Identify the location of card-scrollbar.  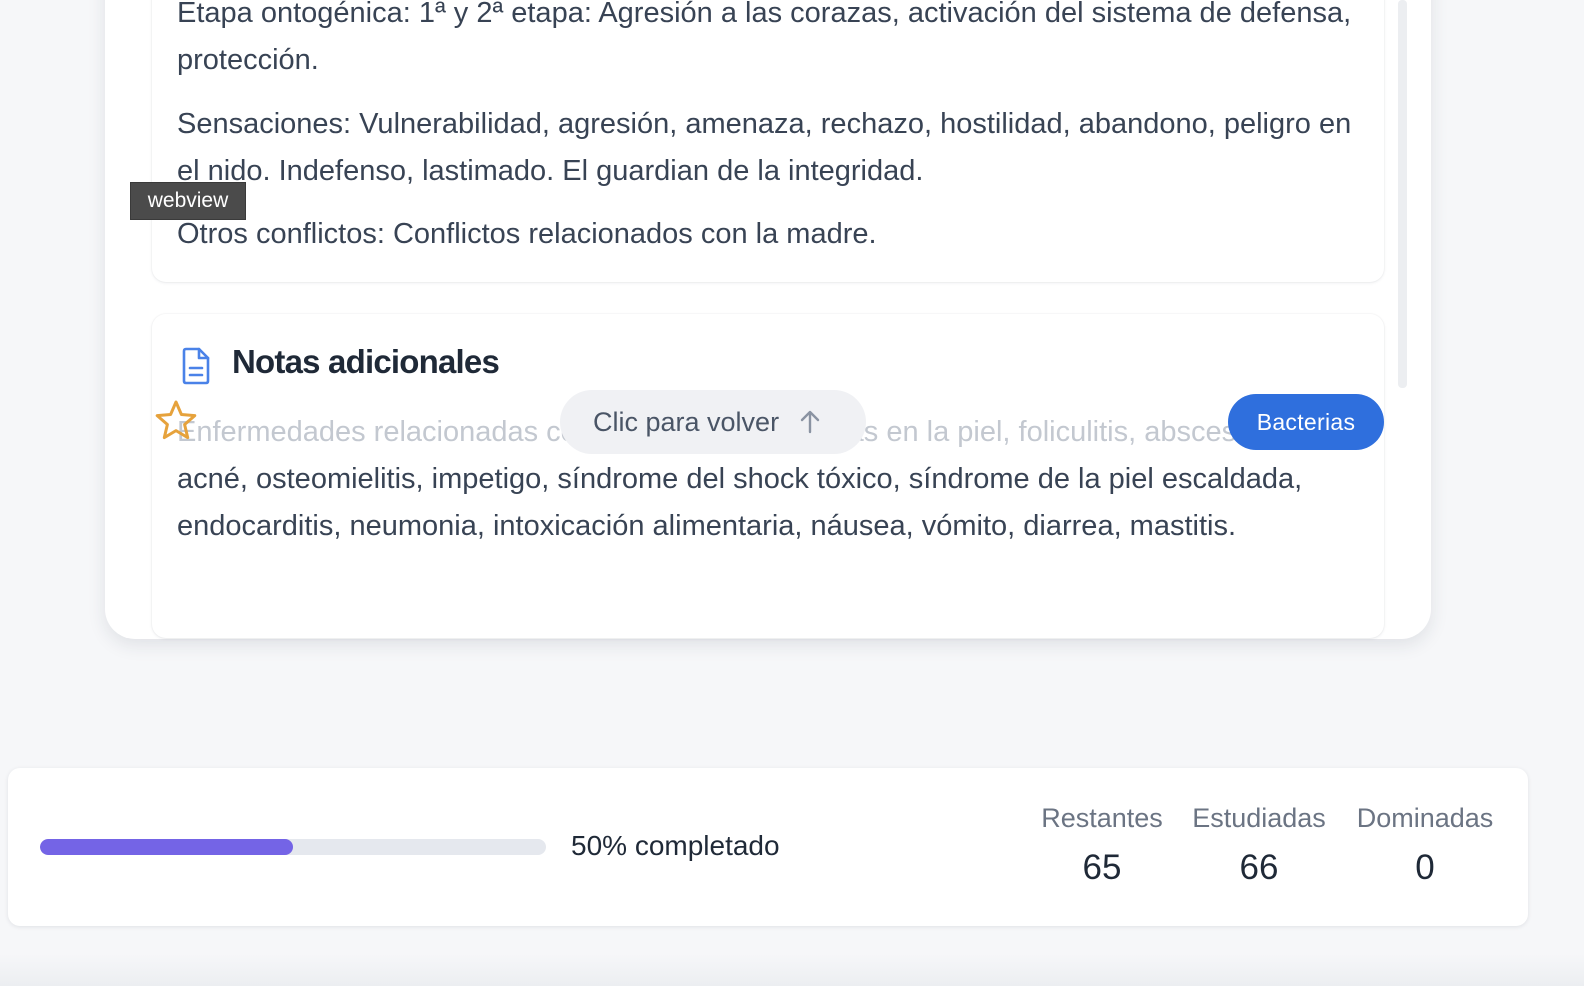
(1402, 194).